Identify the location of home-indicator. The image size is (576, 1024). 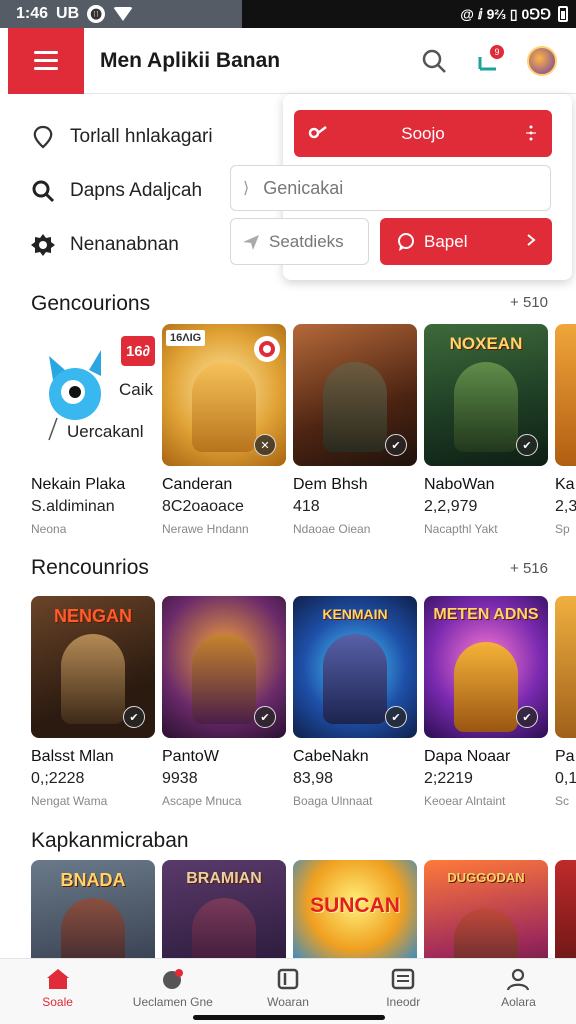
(289, 1017).